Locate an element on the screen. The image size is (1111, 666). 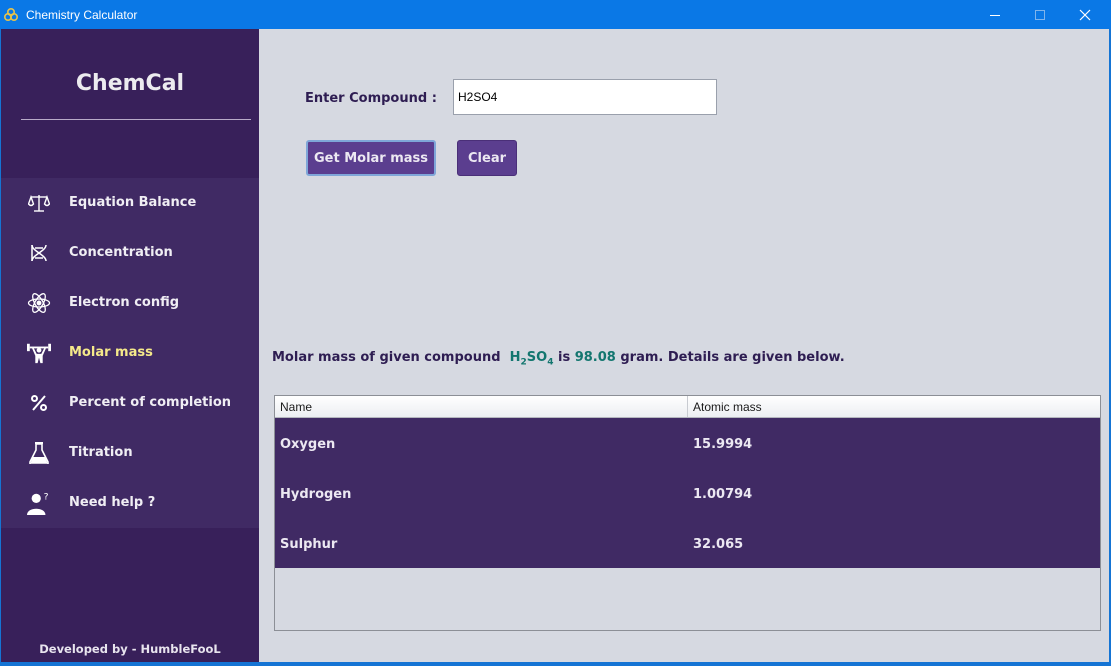
column-header-name: Name is located at coordinates (296, 407).